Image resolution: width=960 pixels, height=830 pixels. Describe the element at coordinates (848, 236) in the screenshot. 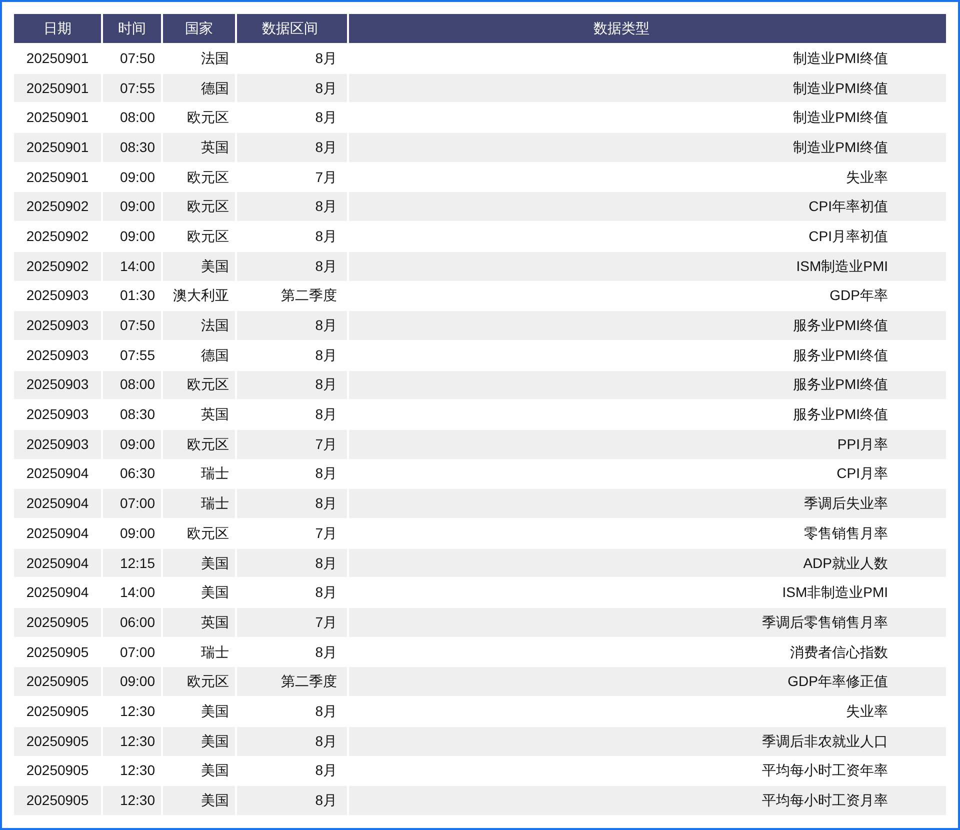

I see `table-cell-text: CPI月率初值` at that location.